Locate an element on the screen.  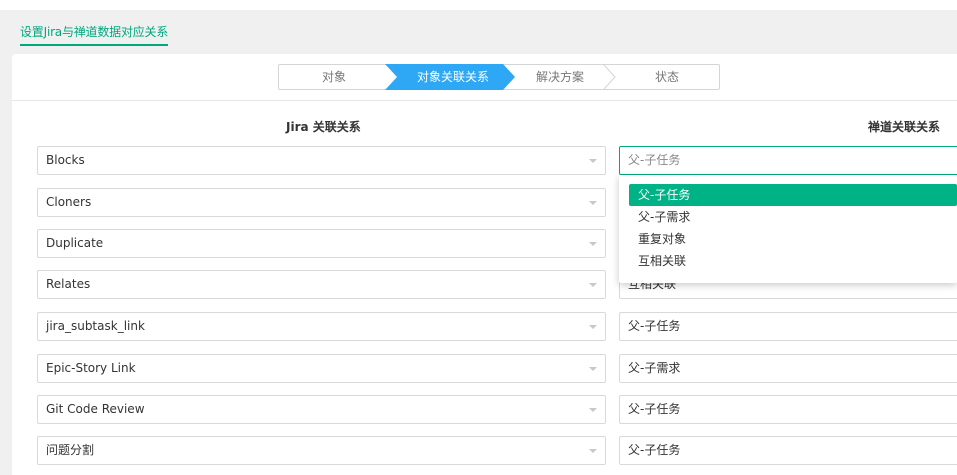
jira-relation-select: Relates is located at coordinates (321, 284).